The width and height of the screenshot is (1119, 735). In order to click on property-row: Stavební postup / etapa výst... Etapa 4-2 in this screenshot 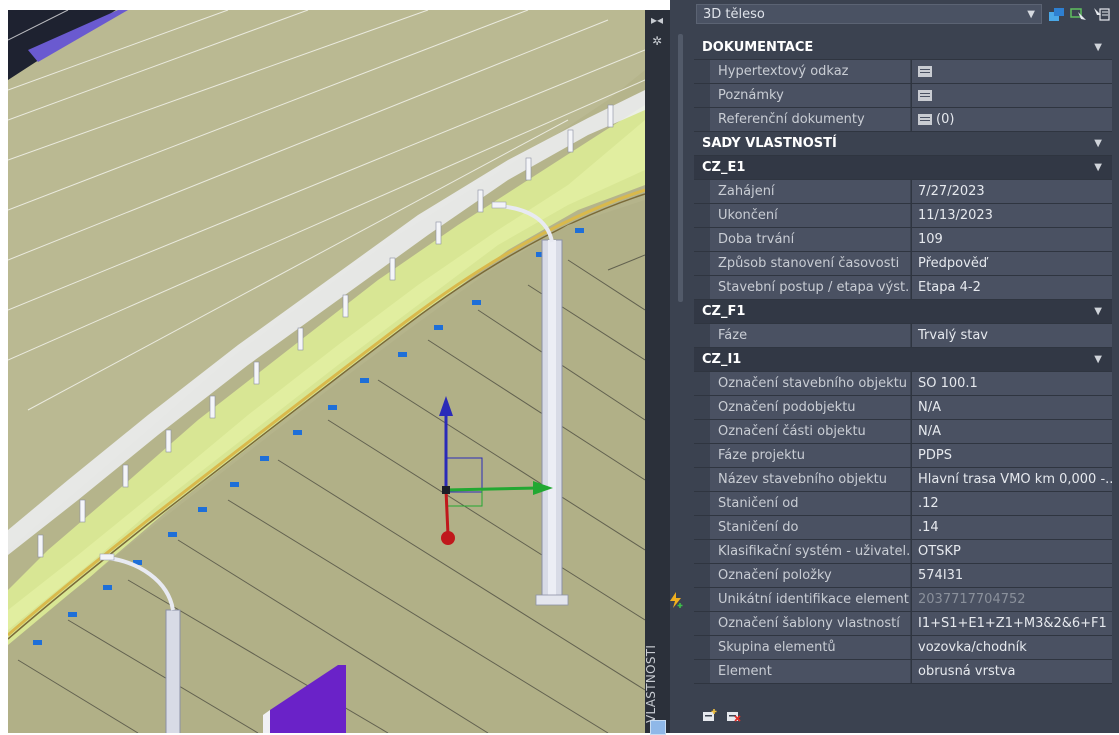, I will do `click(903, 288)`.